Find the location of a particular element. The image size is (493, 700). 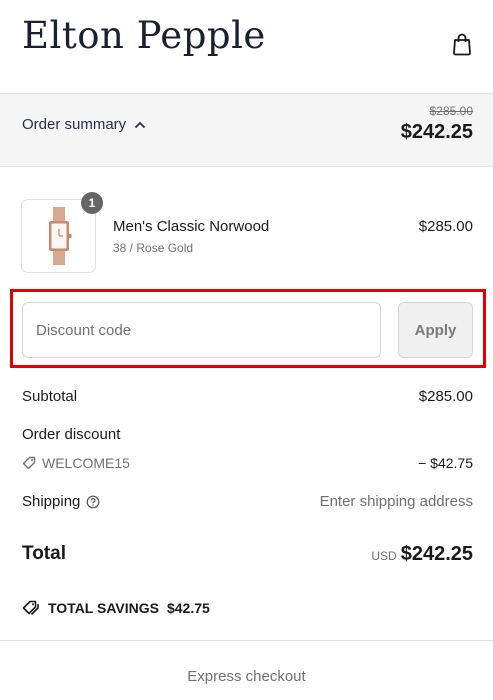

discount-code-input is located at coordinates (201, 330).